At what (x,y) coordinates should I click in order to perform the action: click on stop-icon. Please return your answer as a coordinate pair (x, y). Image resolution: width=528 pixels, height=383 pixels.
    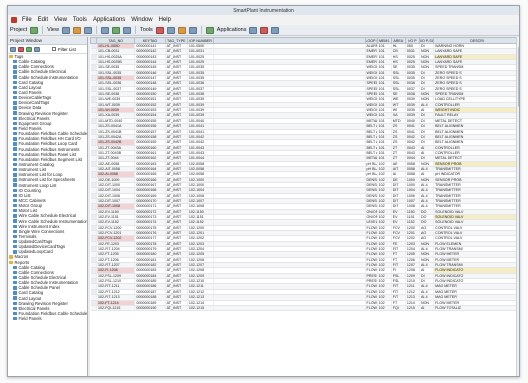
    Looking at the image, I should click on (264, 30).